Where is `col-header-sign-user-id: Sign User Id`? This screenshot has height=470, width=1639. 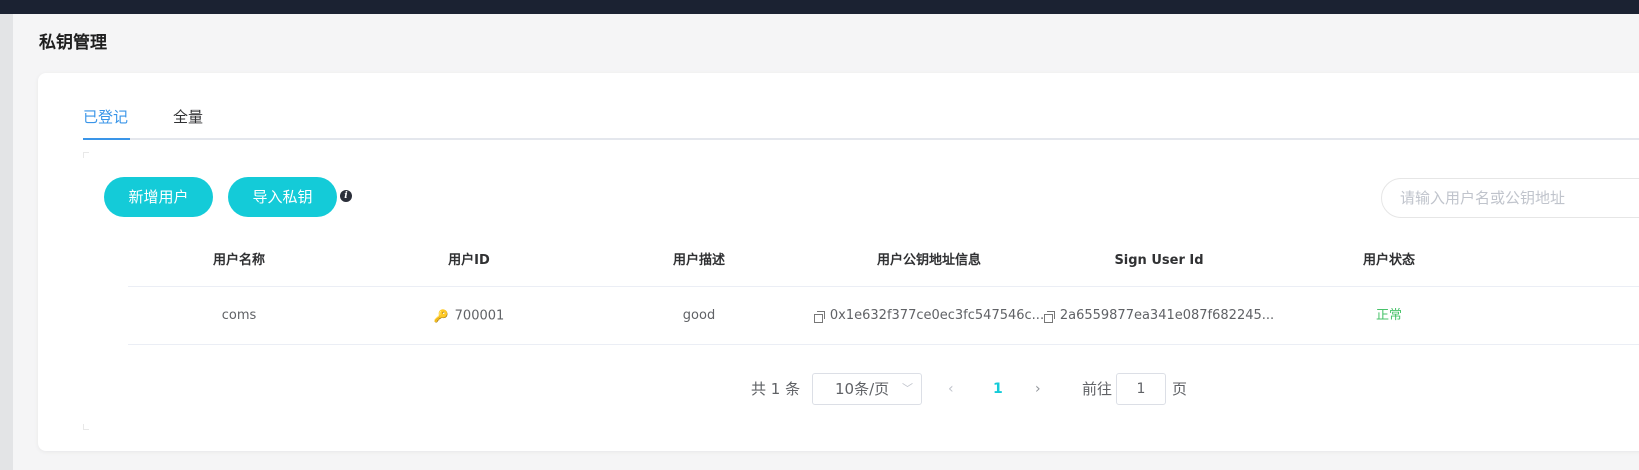 col-header-sign-user-id: Sign User Id is located at coordinates (1159, 260).